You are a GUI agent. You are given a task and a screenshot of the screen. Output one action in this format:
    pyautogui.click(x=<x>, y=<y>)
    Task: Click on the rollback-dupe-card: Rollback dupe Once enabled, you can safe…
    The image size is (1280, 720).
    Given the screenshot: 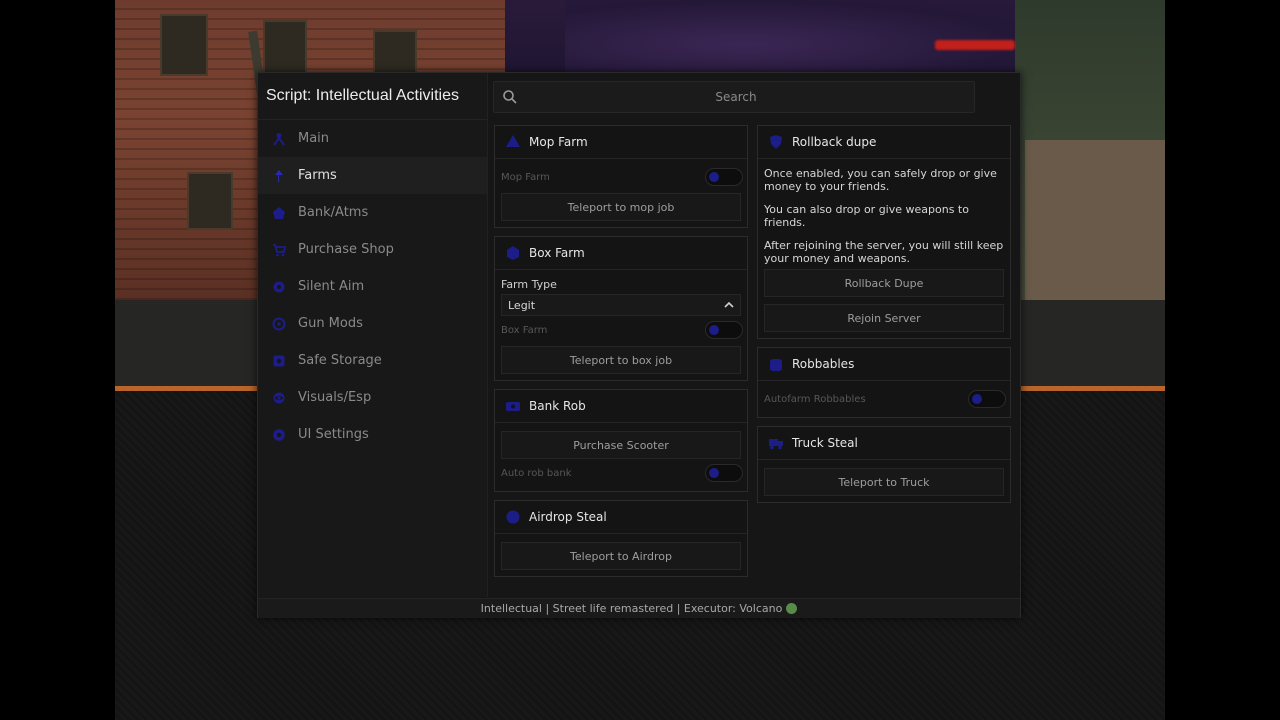 What is the action you would take?
    pyautogui.click(x=884, y=232)
    